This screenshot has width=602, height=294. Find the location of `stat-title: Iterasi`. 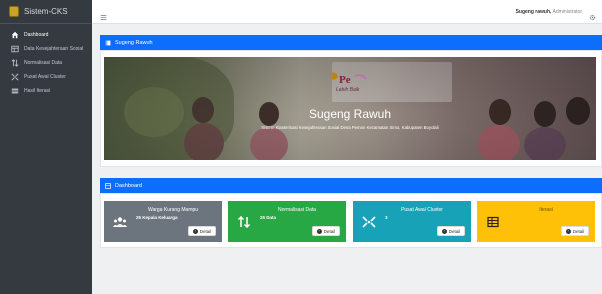

stat-title: Iterasi is located at coordinates (546, 210).